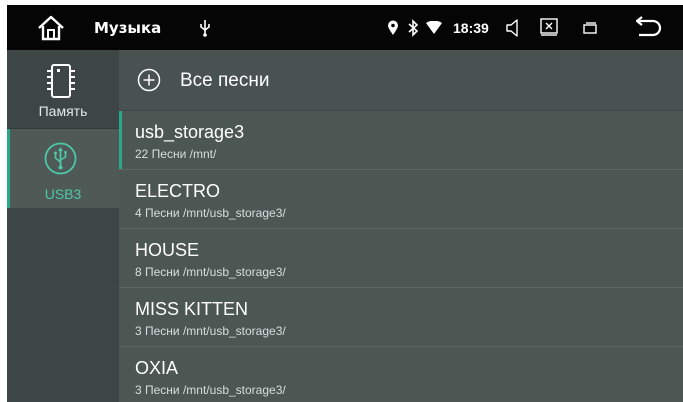 The height and width of the screenshot is (402, 683). I want to click on close-window-icon, so click(549, 27).